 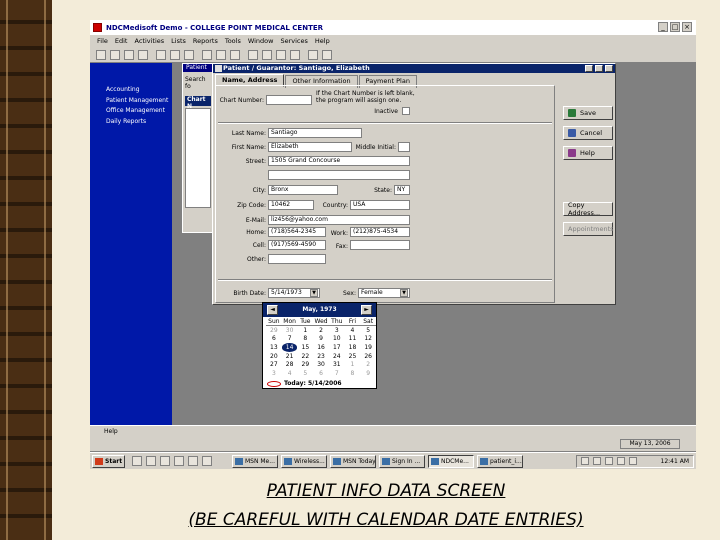 What do you see at coordinates (198, 158) in the screenshot?
I see `patient-list` at bounding box center [198, 158].